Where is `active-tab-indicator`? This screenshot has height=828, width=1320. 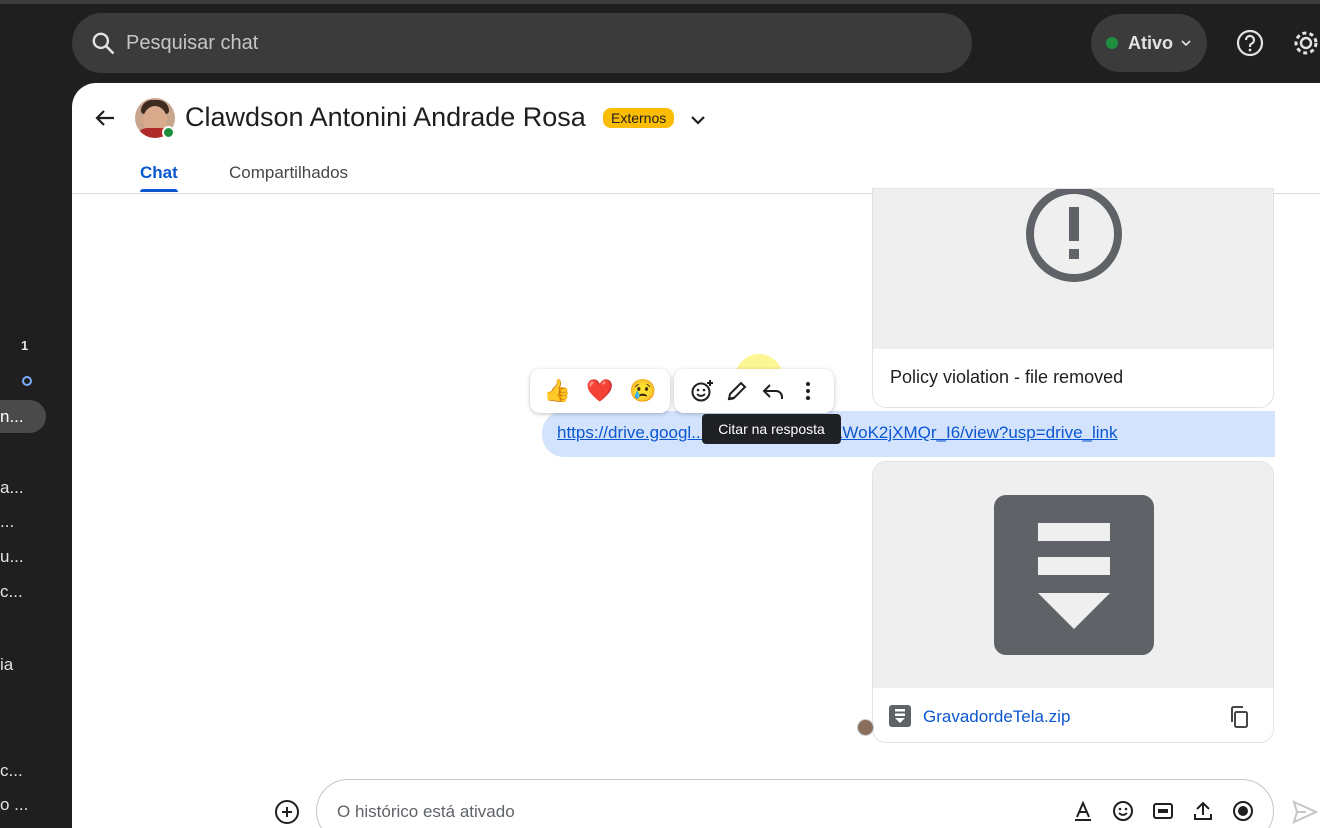 active-tab-indicator is located at coordinates (159, 190).